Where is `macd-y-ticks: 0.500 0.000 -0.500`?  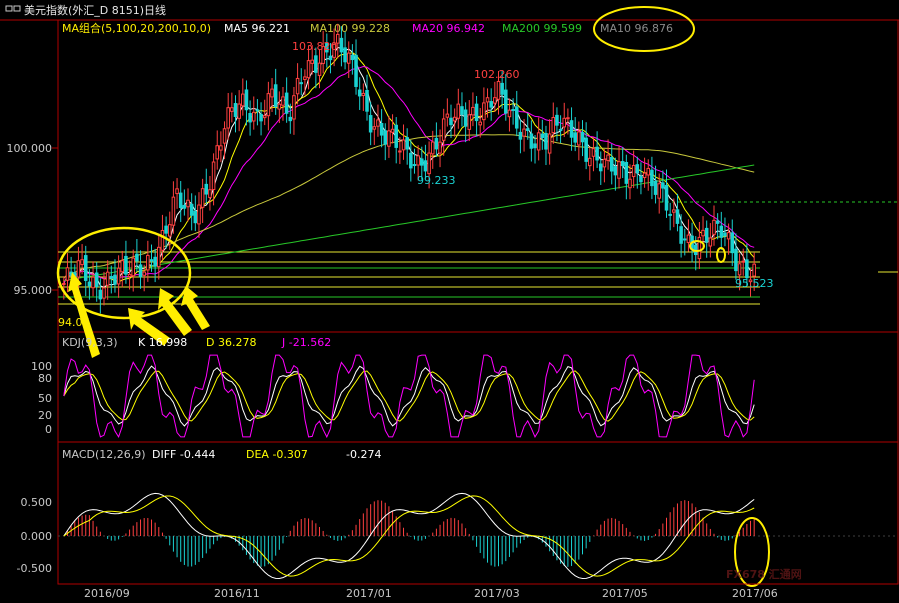
macd-y-ticks: 0.500 0.000 -0.500 is located at coordinates (34, 535).